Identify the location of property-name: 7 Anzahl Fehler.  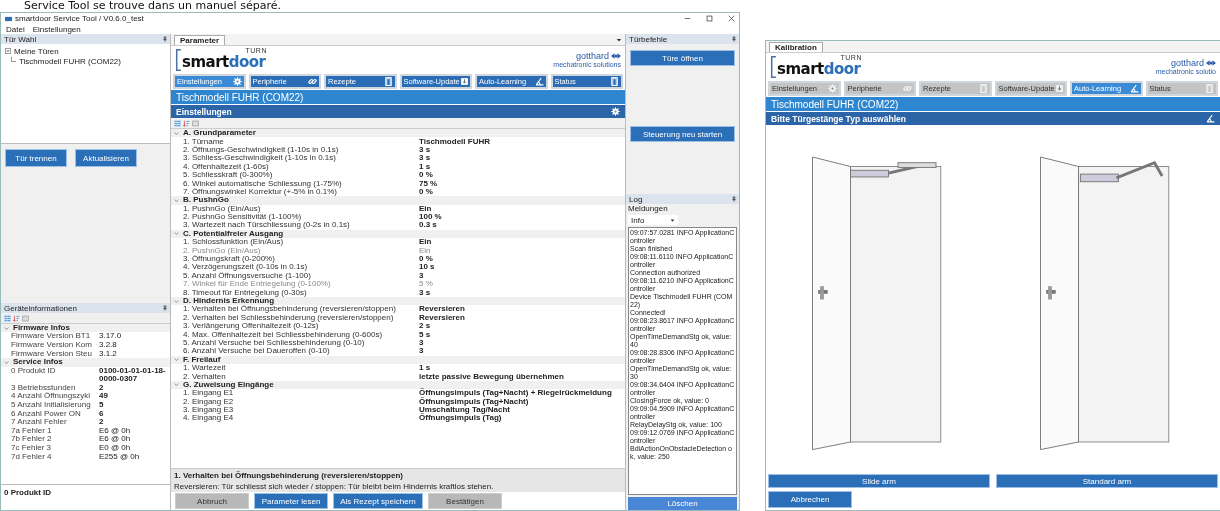
(39, 422).